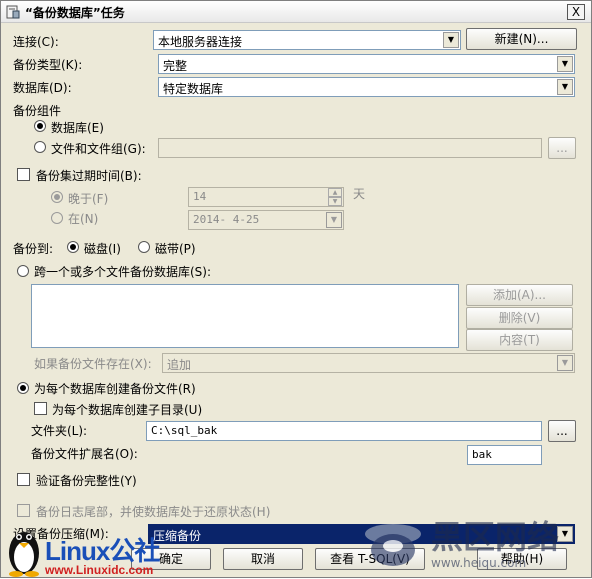 The height and width of the screenshot is (579, 592). Describe the element at coordinates (115, 389) in the screenshot. I see `per-db-file-label: 为每个数据库创建备份文件(R)` at that location.